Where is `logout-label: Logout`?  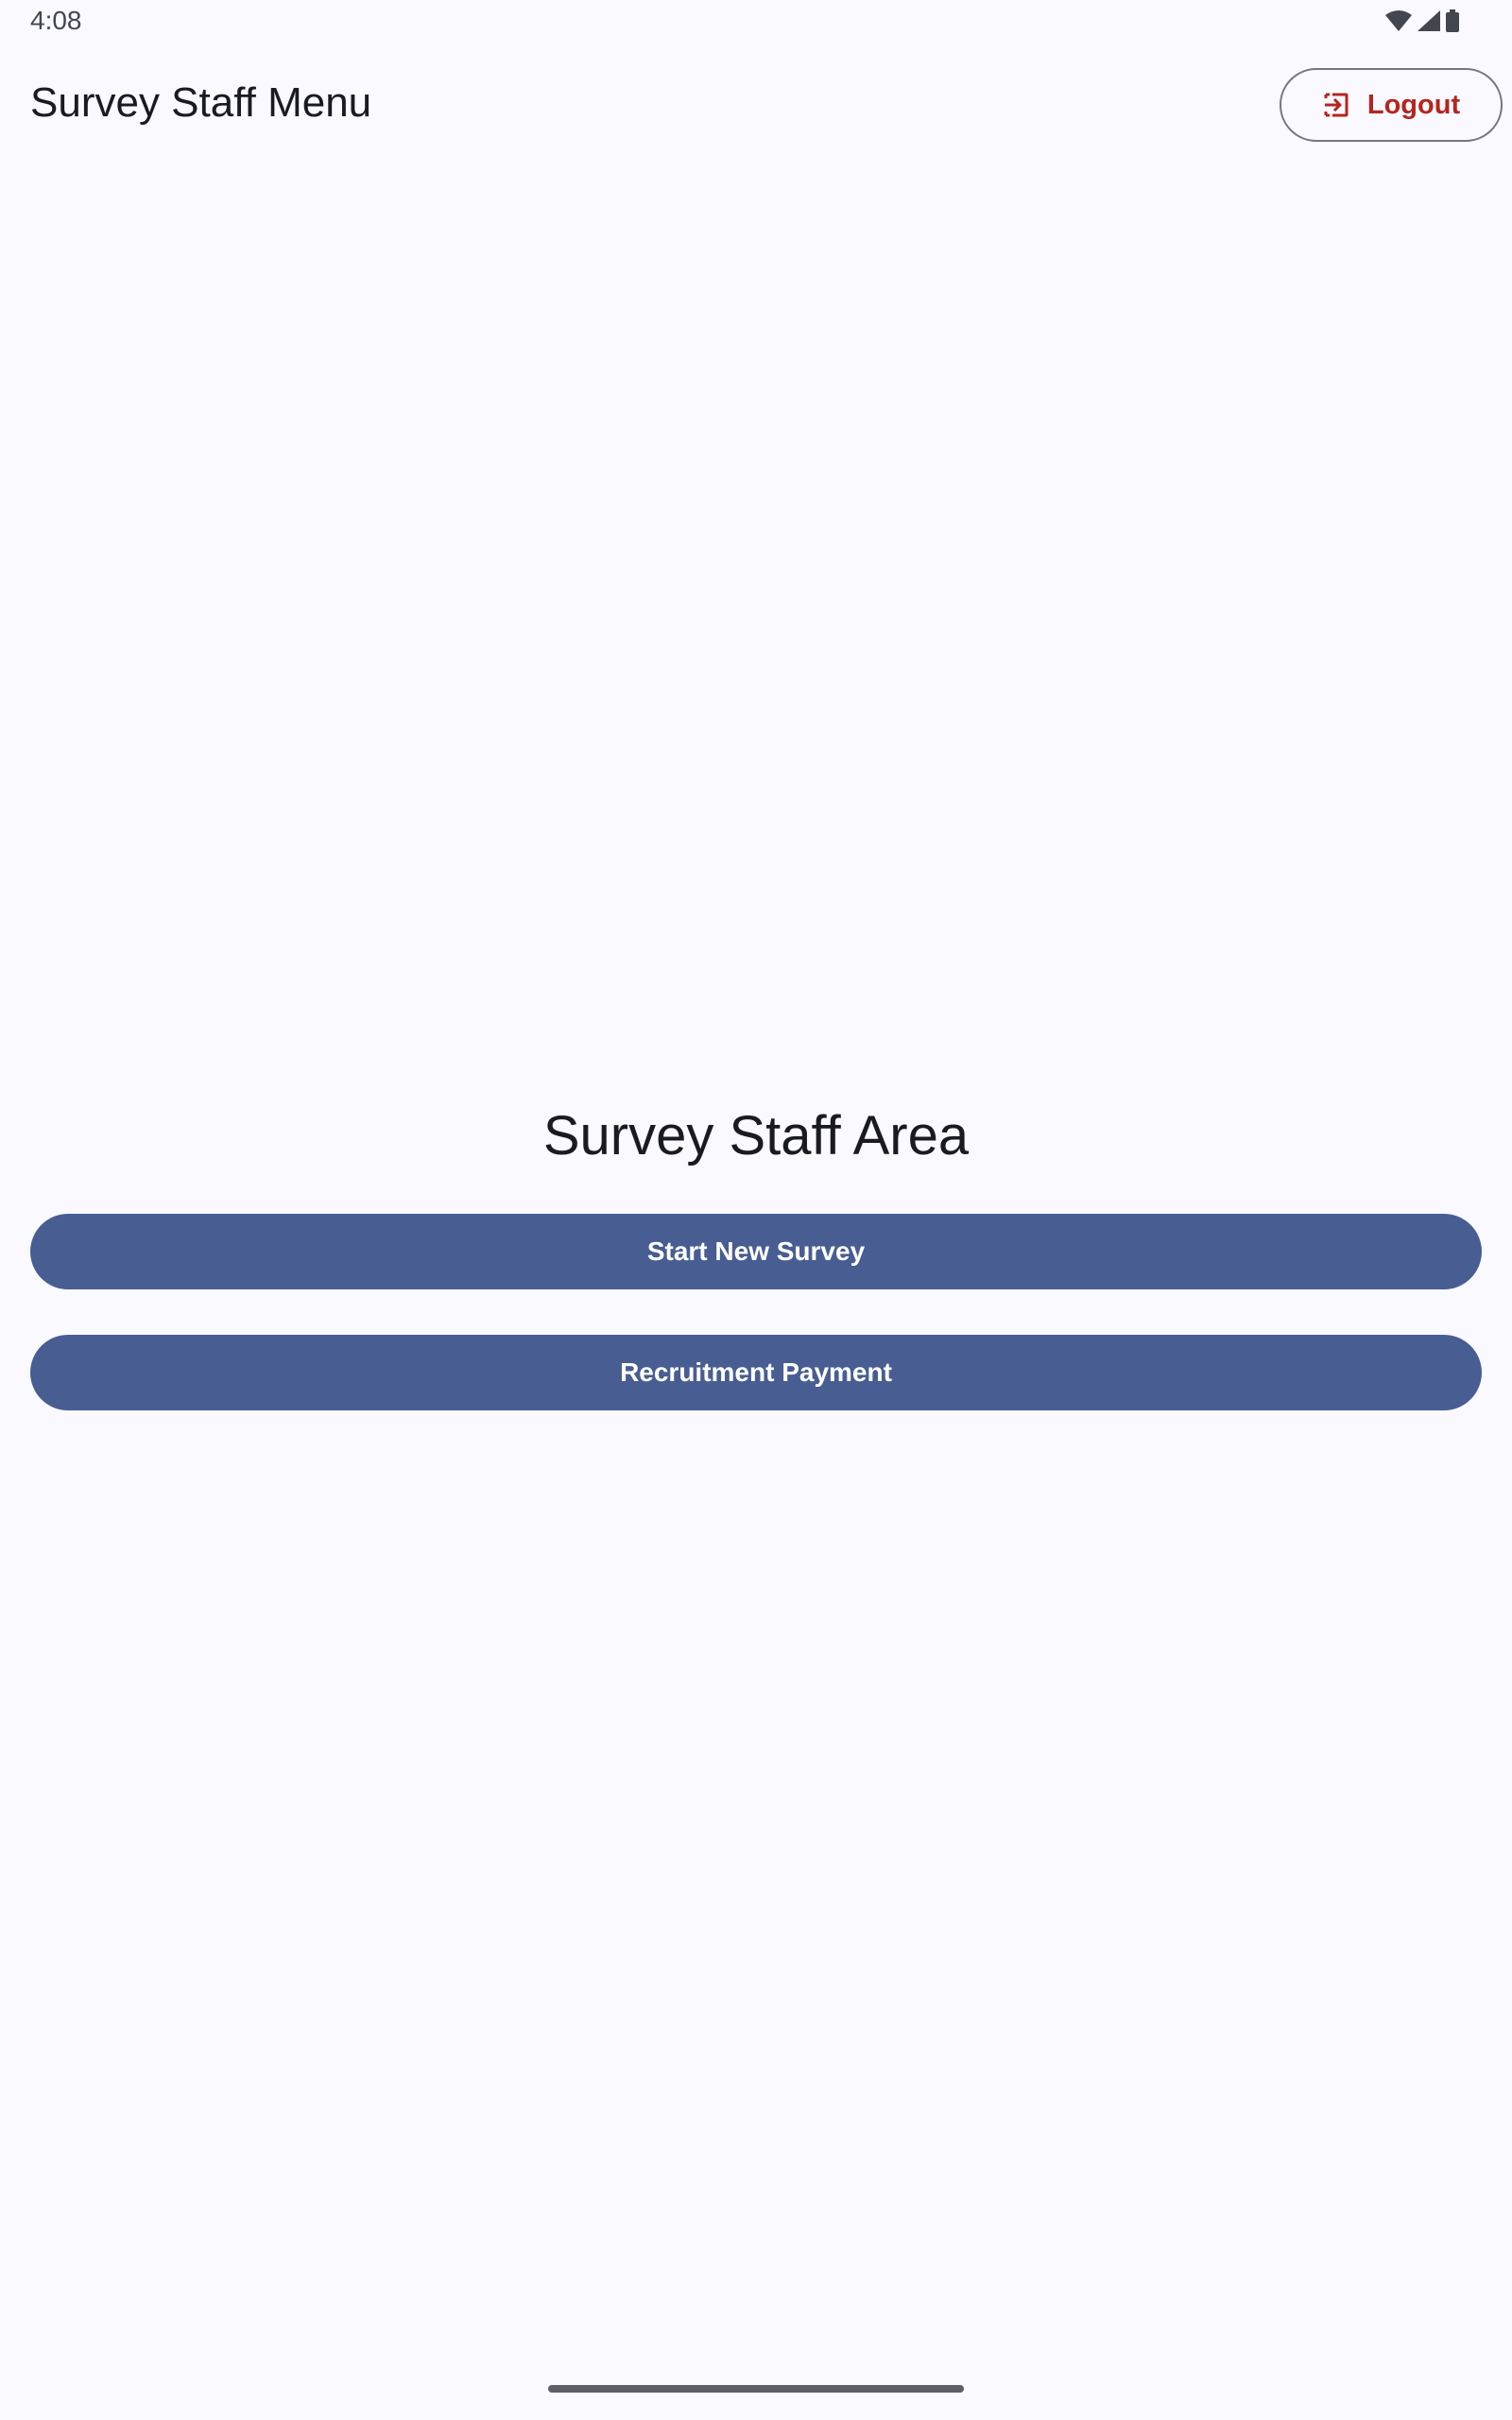 logout-label: Logout is located at coordinates (1413, 104).